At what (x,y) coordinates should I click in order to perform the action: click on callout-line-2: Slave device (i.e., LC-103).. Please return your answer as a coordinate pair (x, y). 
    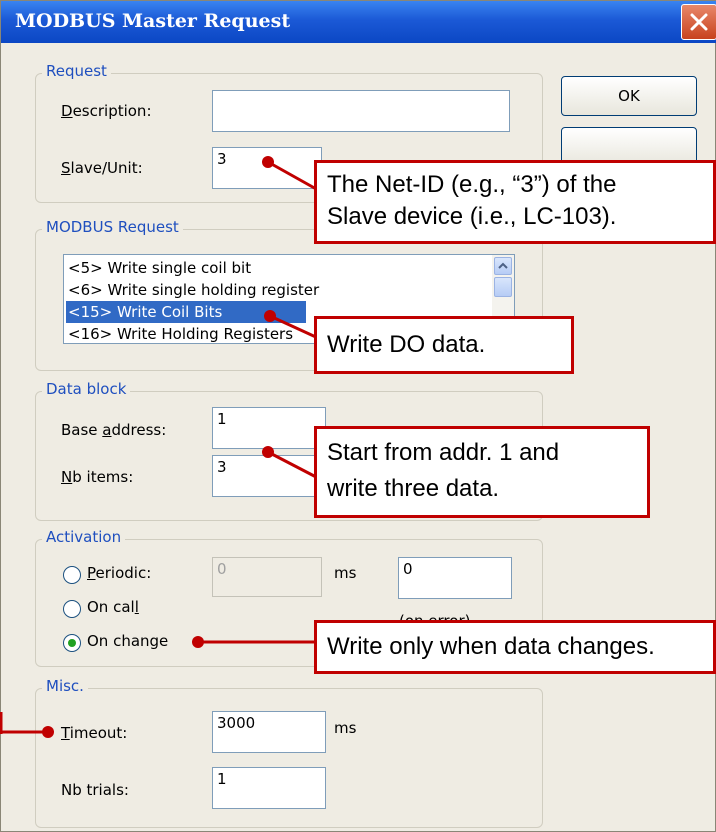
    Looking at the image, I should click on (472, 216).